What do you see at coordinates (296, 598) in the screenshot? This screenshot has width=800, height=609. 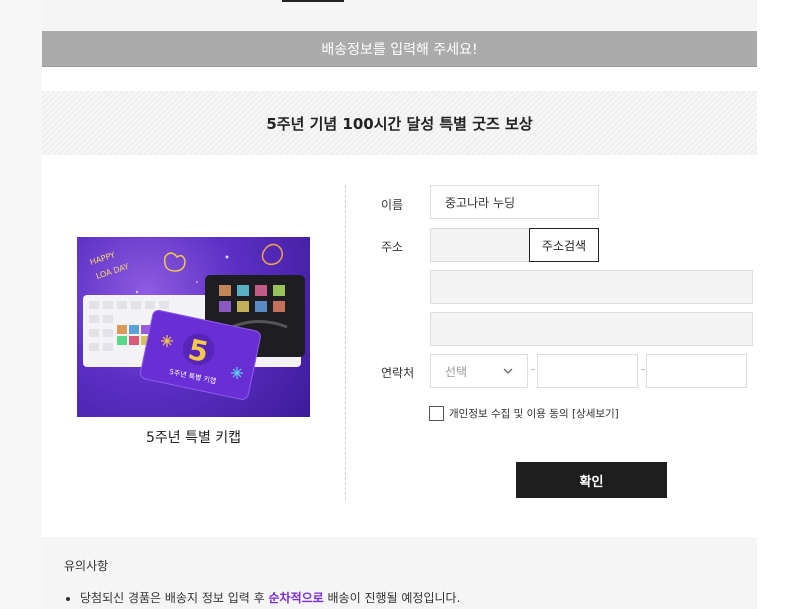 I see `notice-text-highlight: 순차적으로` at bounding box center [296, 598].